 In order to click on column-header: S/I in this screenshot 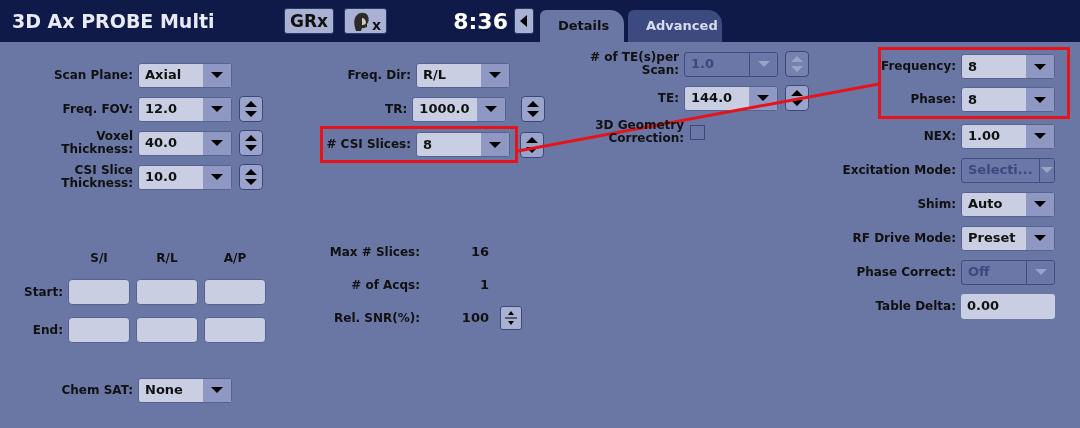, I will do `click(99, 258)`.